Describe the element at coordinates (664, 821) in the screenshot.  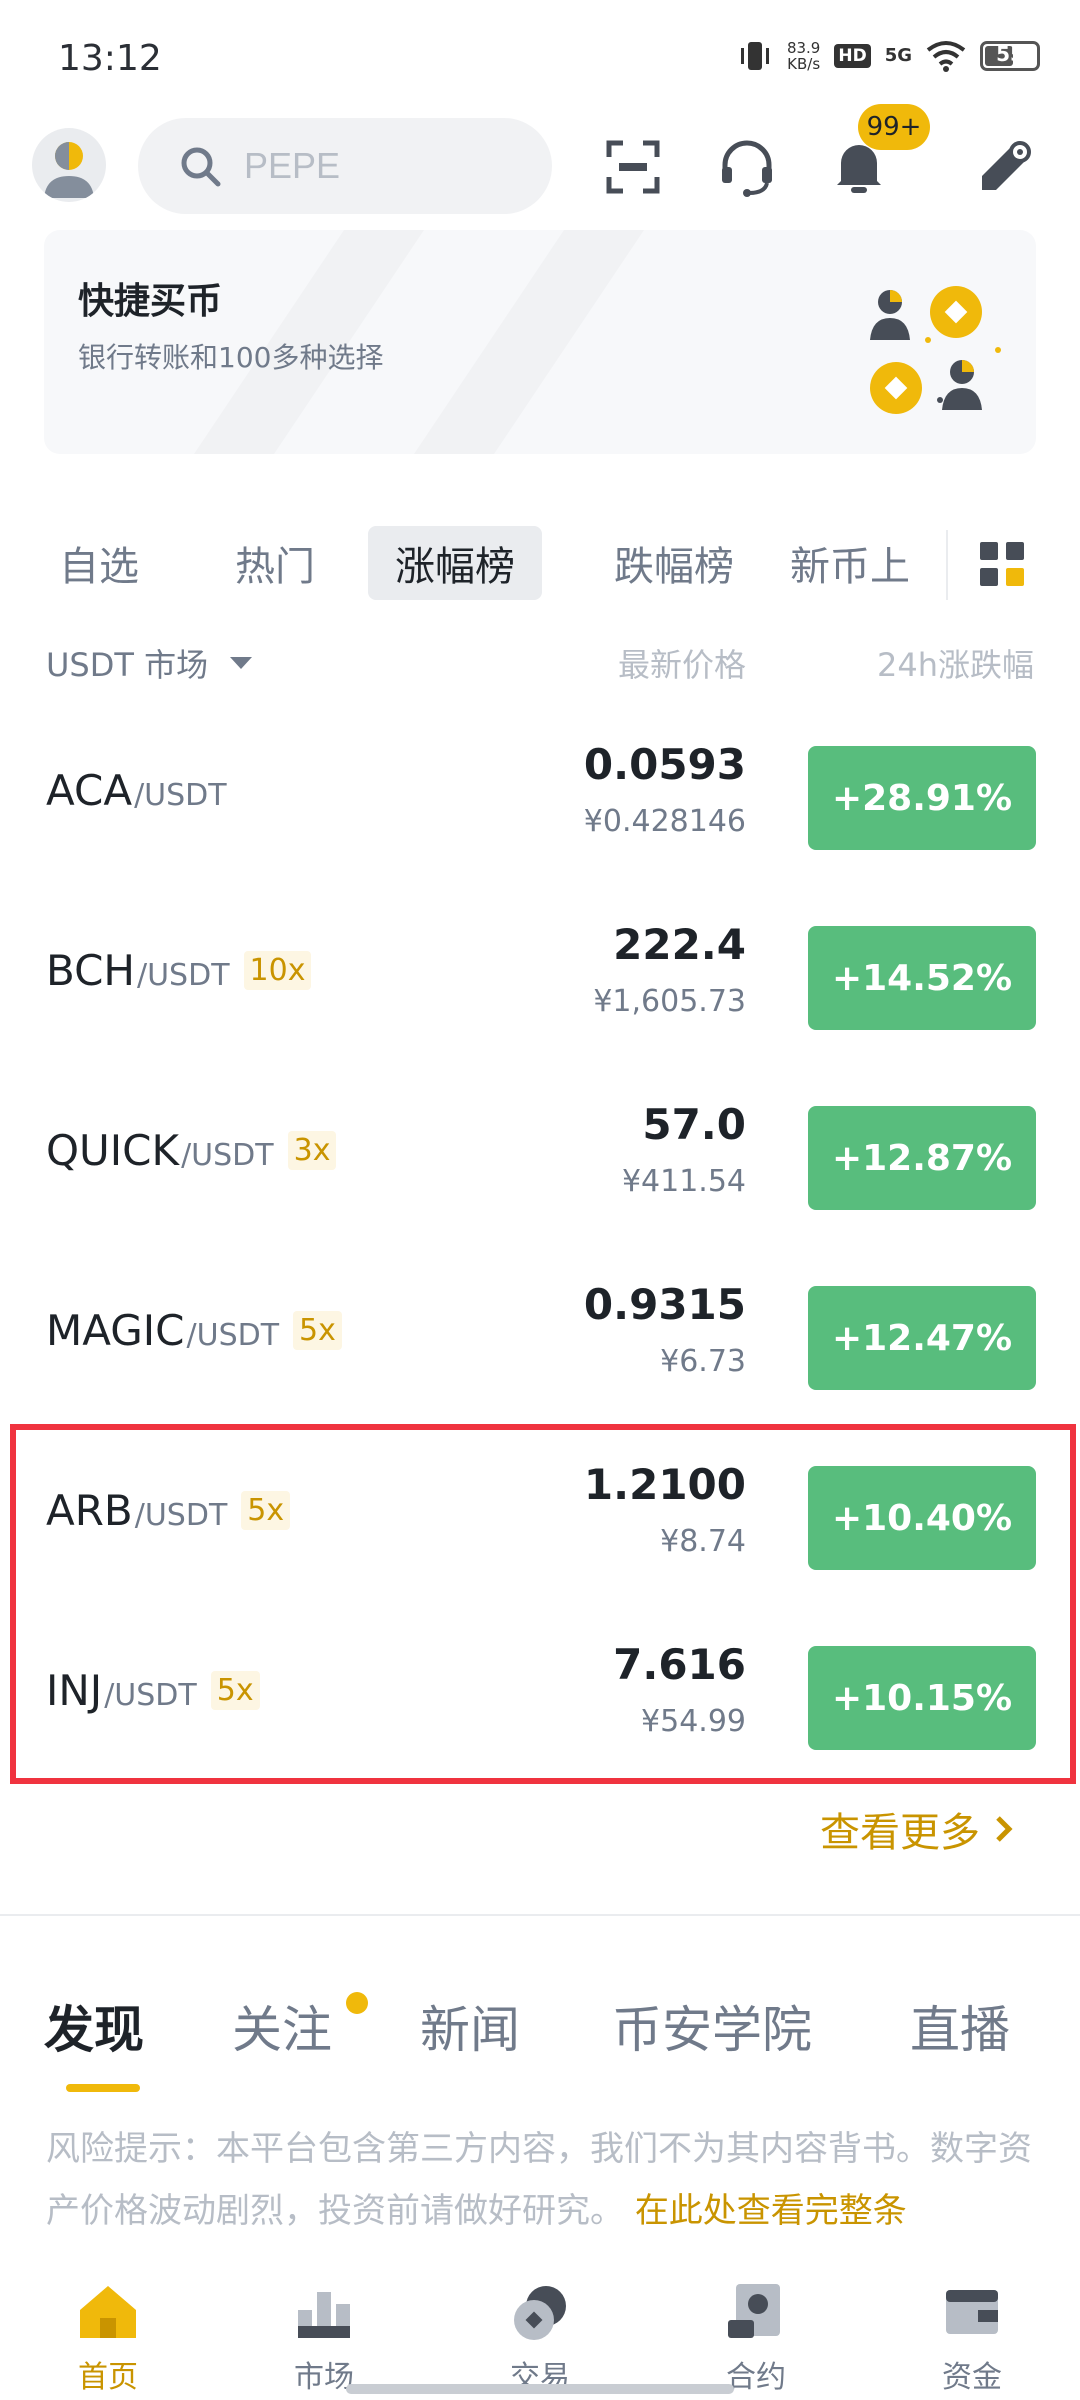
I see `fiat-price: ¥0.428146` at that location.